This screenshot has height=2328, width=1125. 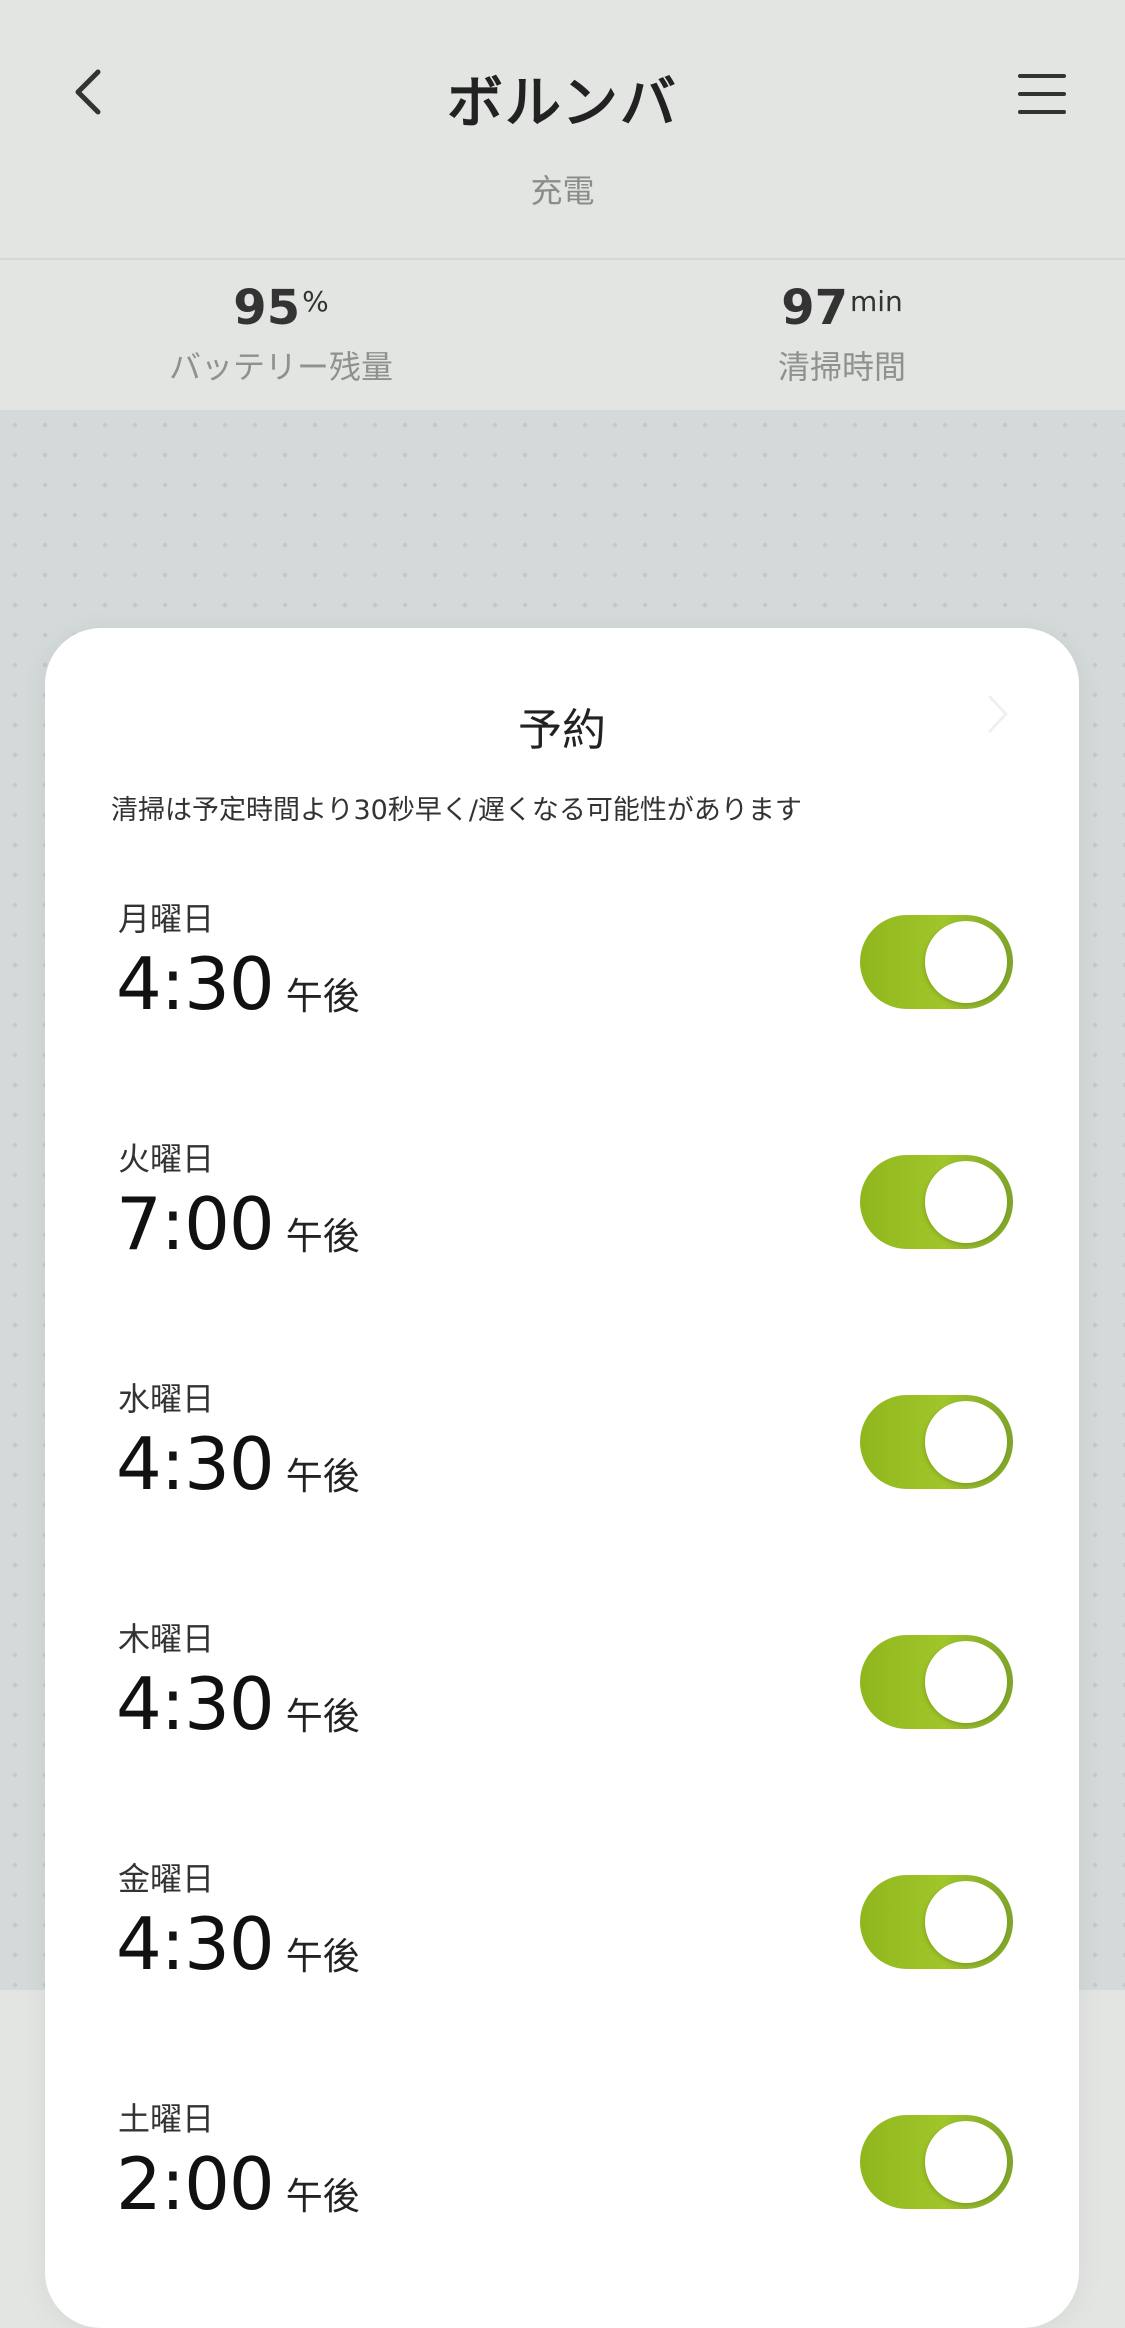 I want to click on battery-stat: 95% バッテリー残量, so click(x=281, y=333).